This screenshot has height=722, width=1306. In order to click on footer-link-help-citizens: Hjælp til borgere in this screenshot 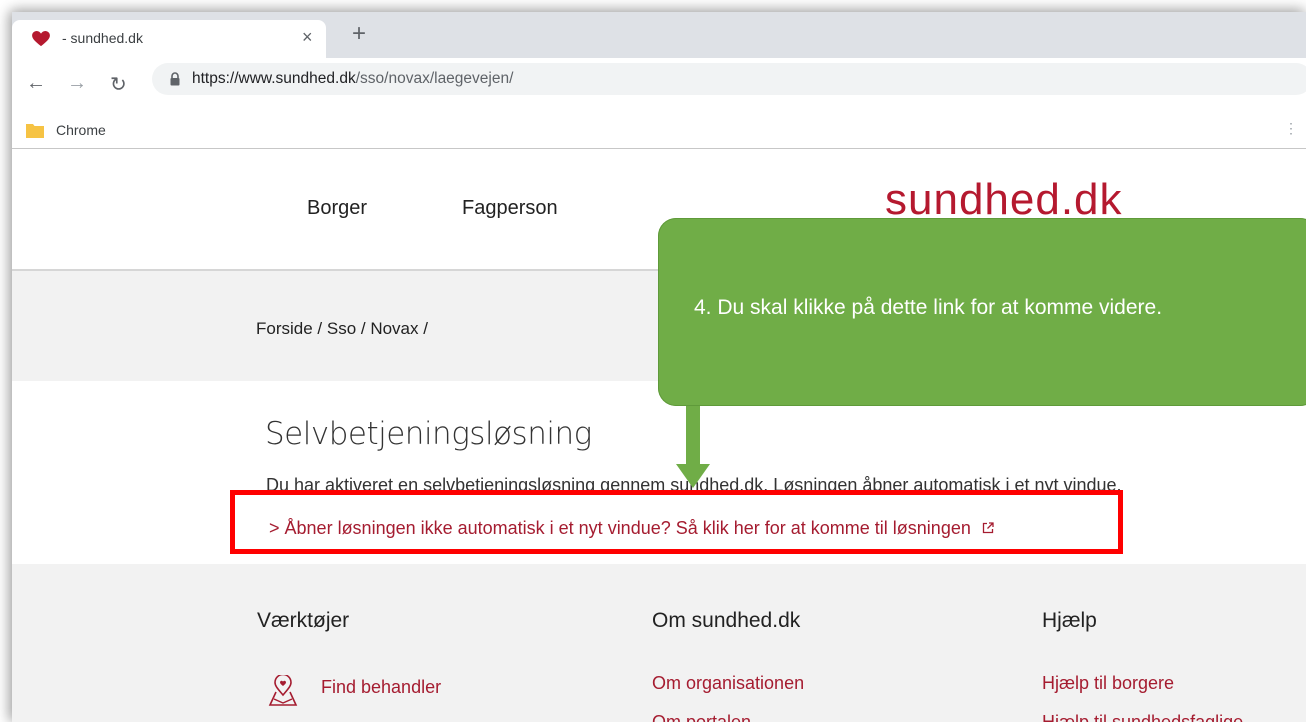, I will do `click(1108, 683)`.